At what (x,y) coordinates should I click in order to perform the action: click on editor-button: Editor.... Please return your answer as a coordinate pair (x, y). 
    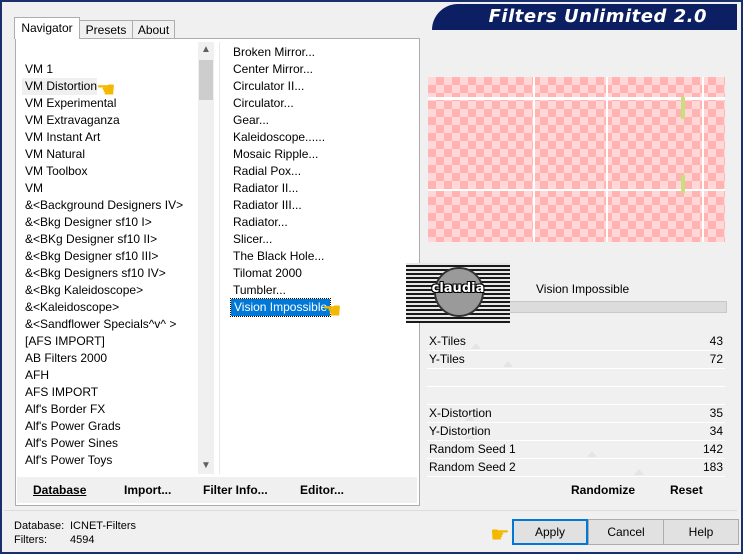
    Looking at the image, I should click on (322, 490).